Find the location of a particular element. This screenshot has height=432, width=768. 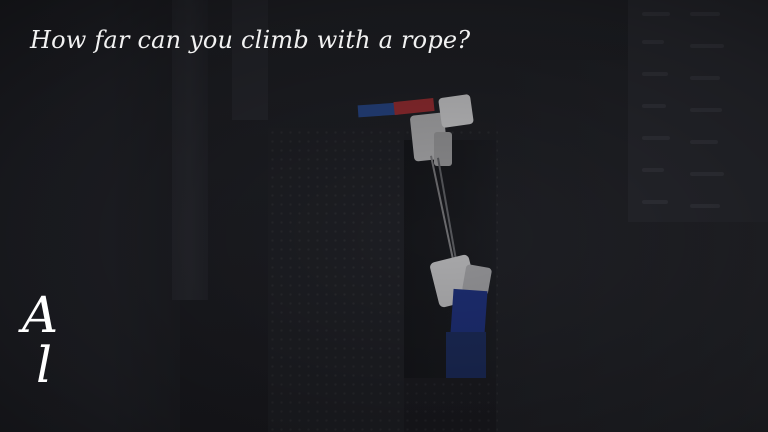

character-torso is located at coordinates (469, 312).